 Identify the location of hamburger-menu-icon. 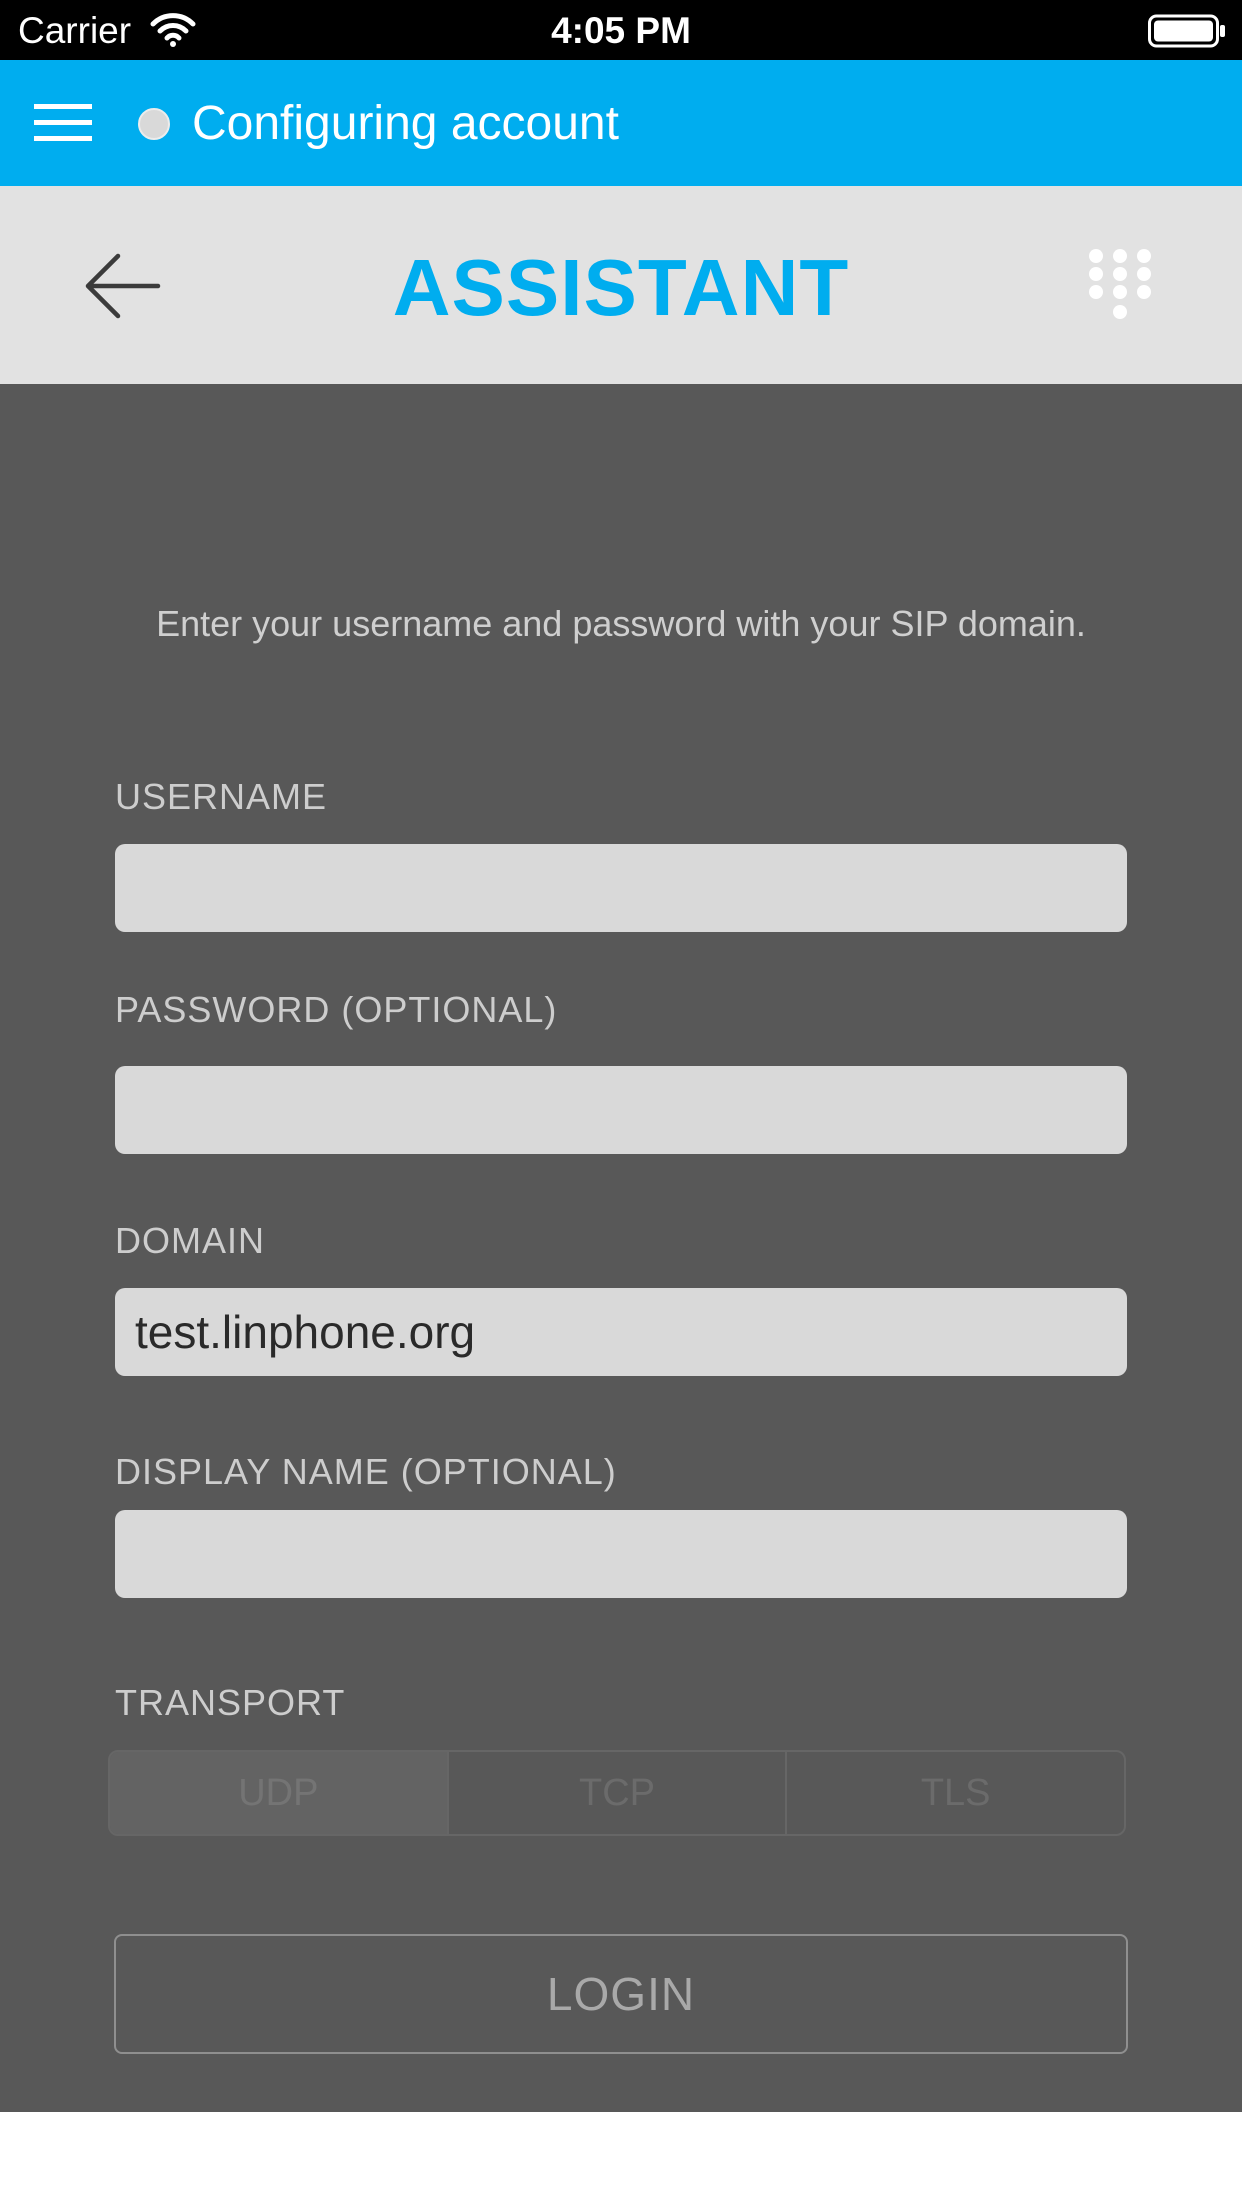
(63, 123).